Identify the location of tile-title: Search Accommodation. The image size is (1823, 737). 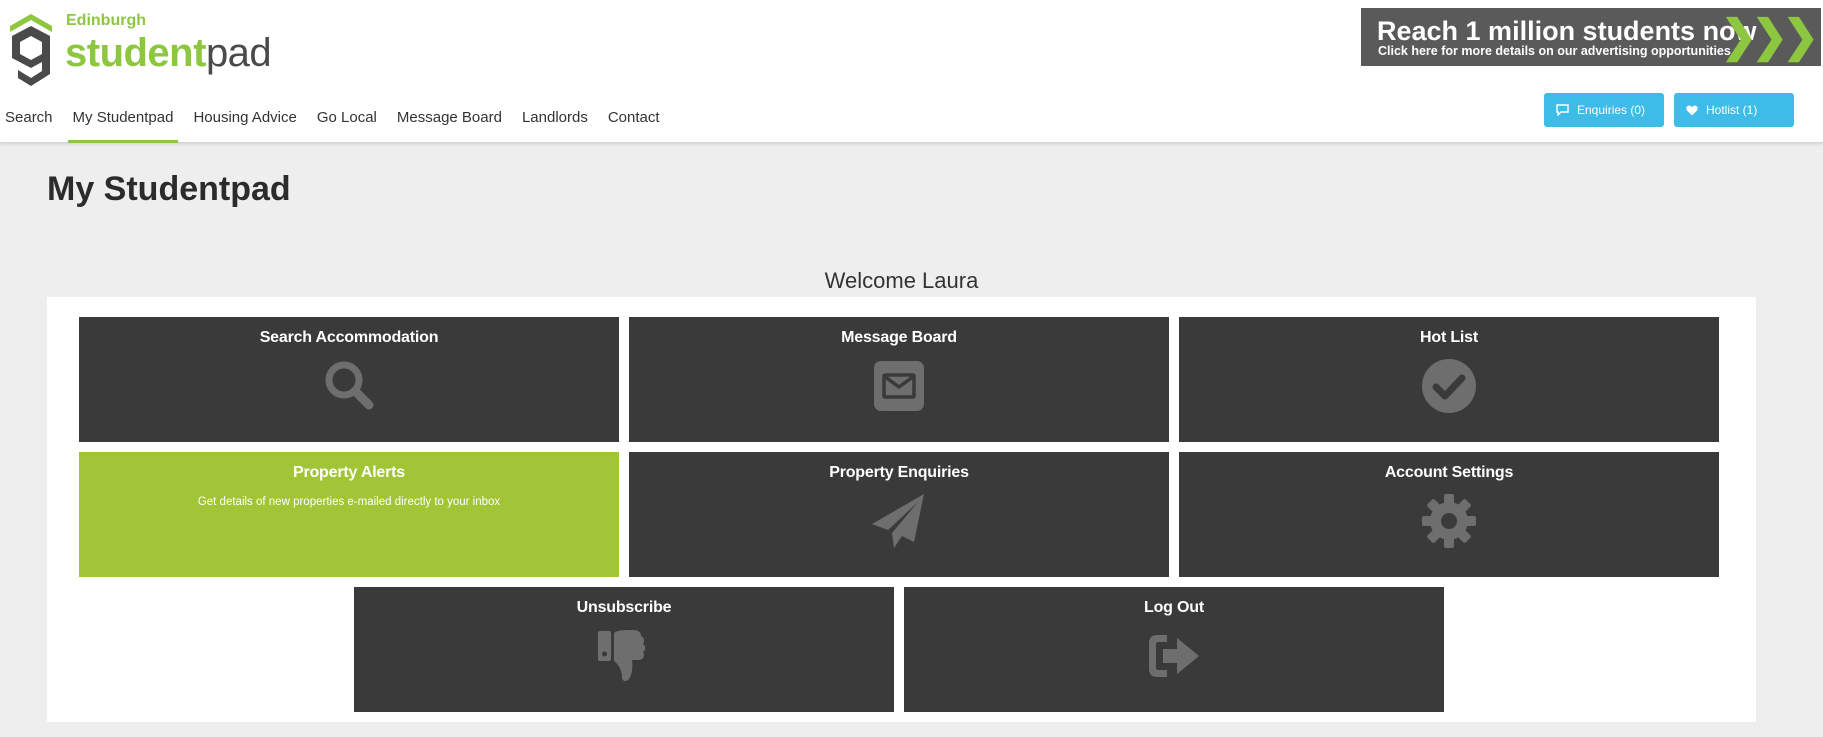
(349, 337).